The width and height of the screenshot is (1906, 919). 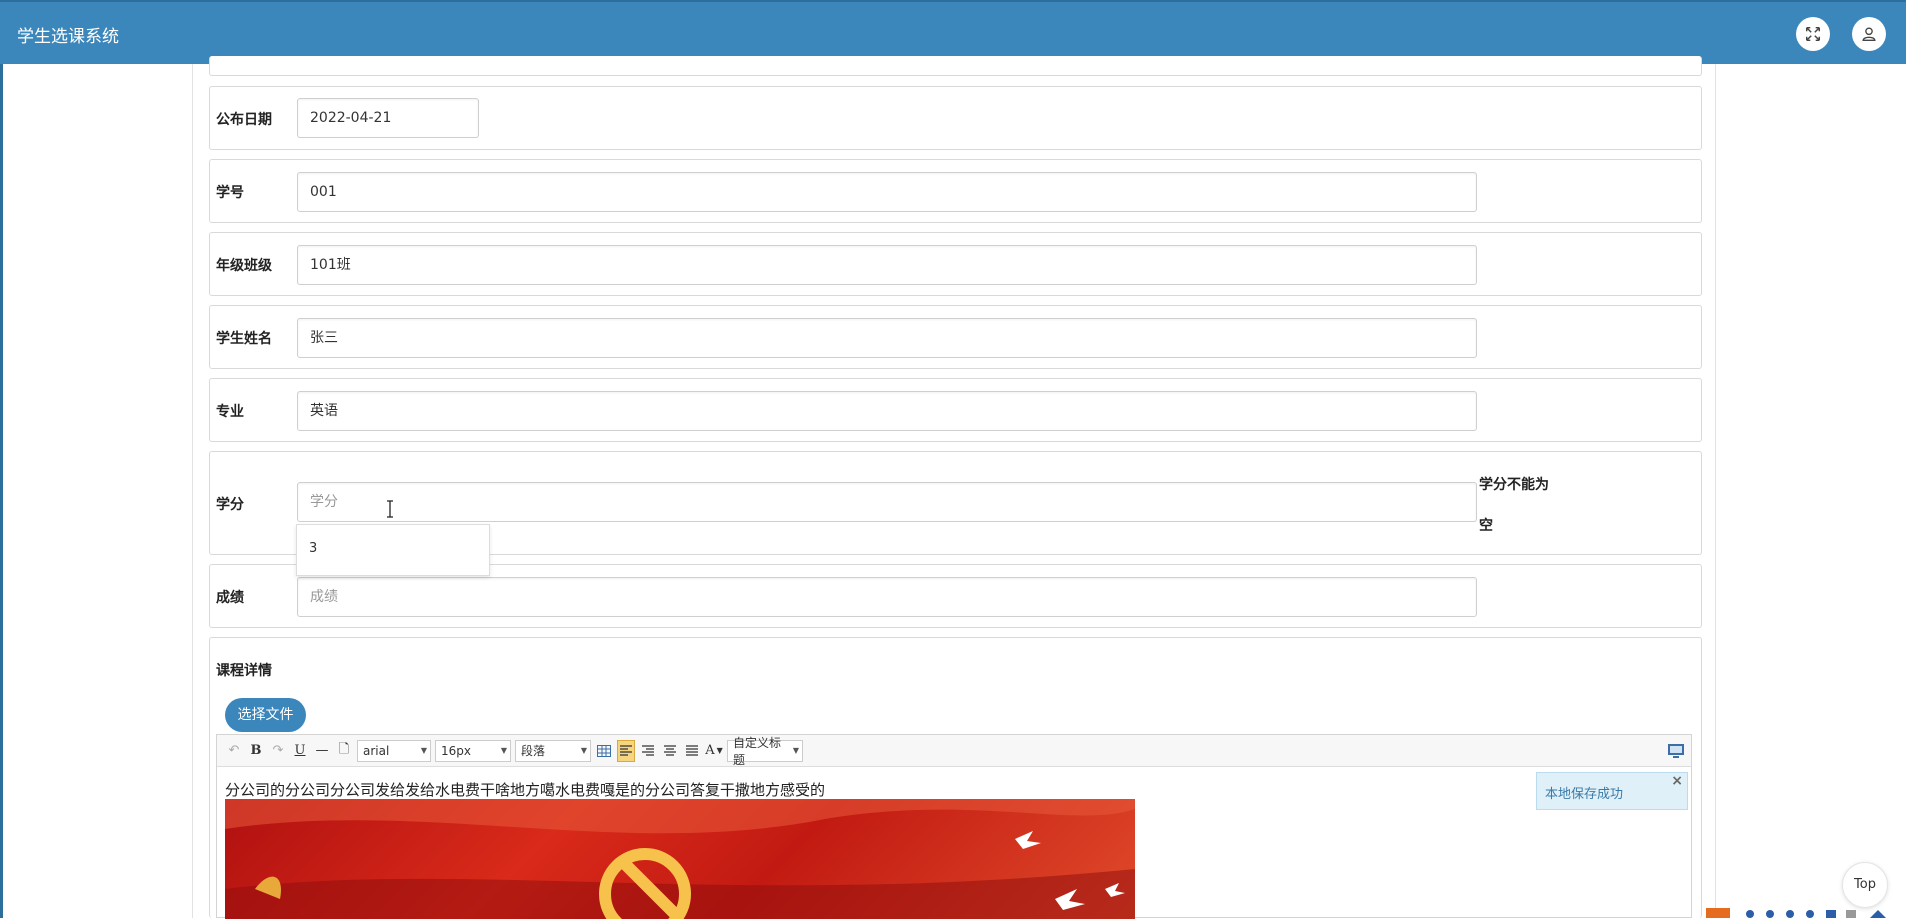 What do you see at coordinates (376, 750) in the screenshot?
I see `font-family-value: arial` at bounding box center [376, 750].